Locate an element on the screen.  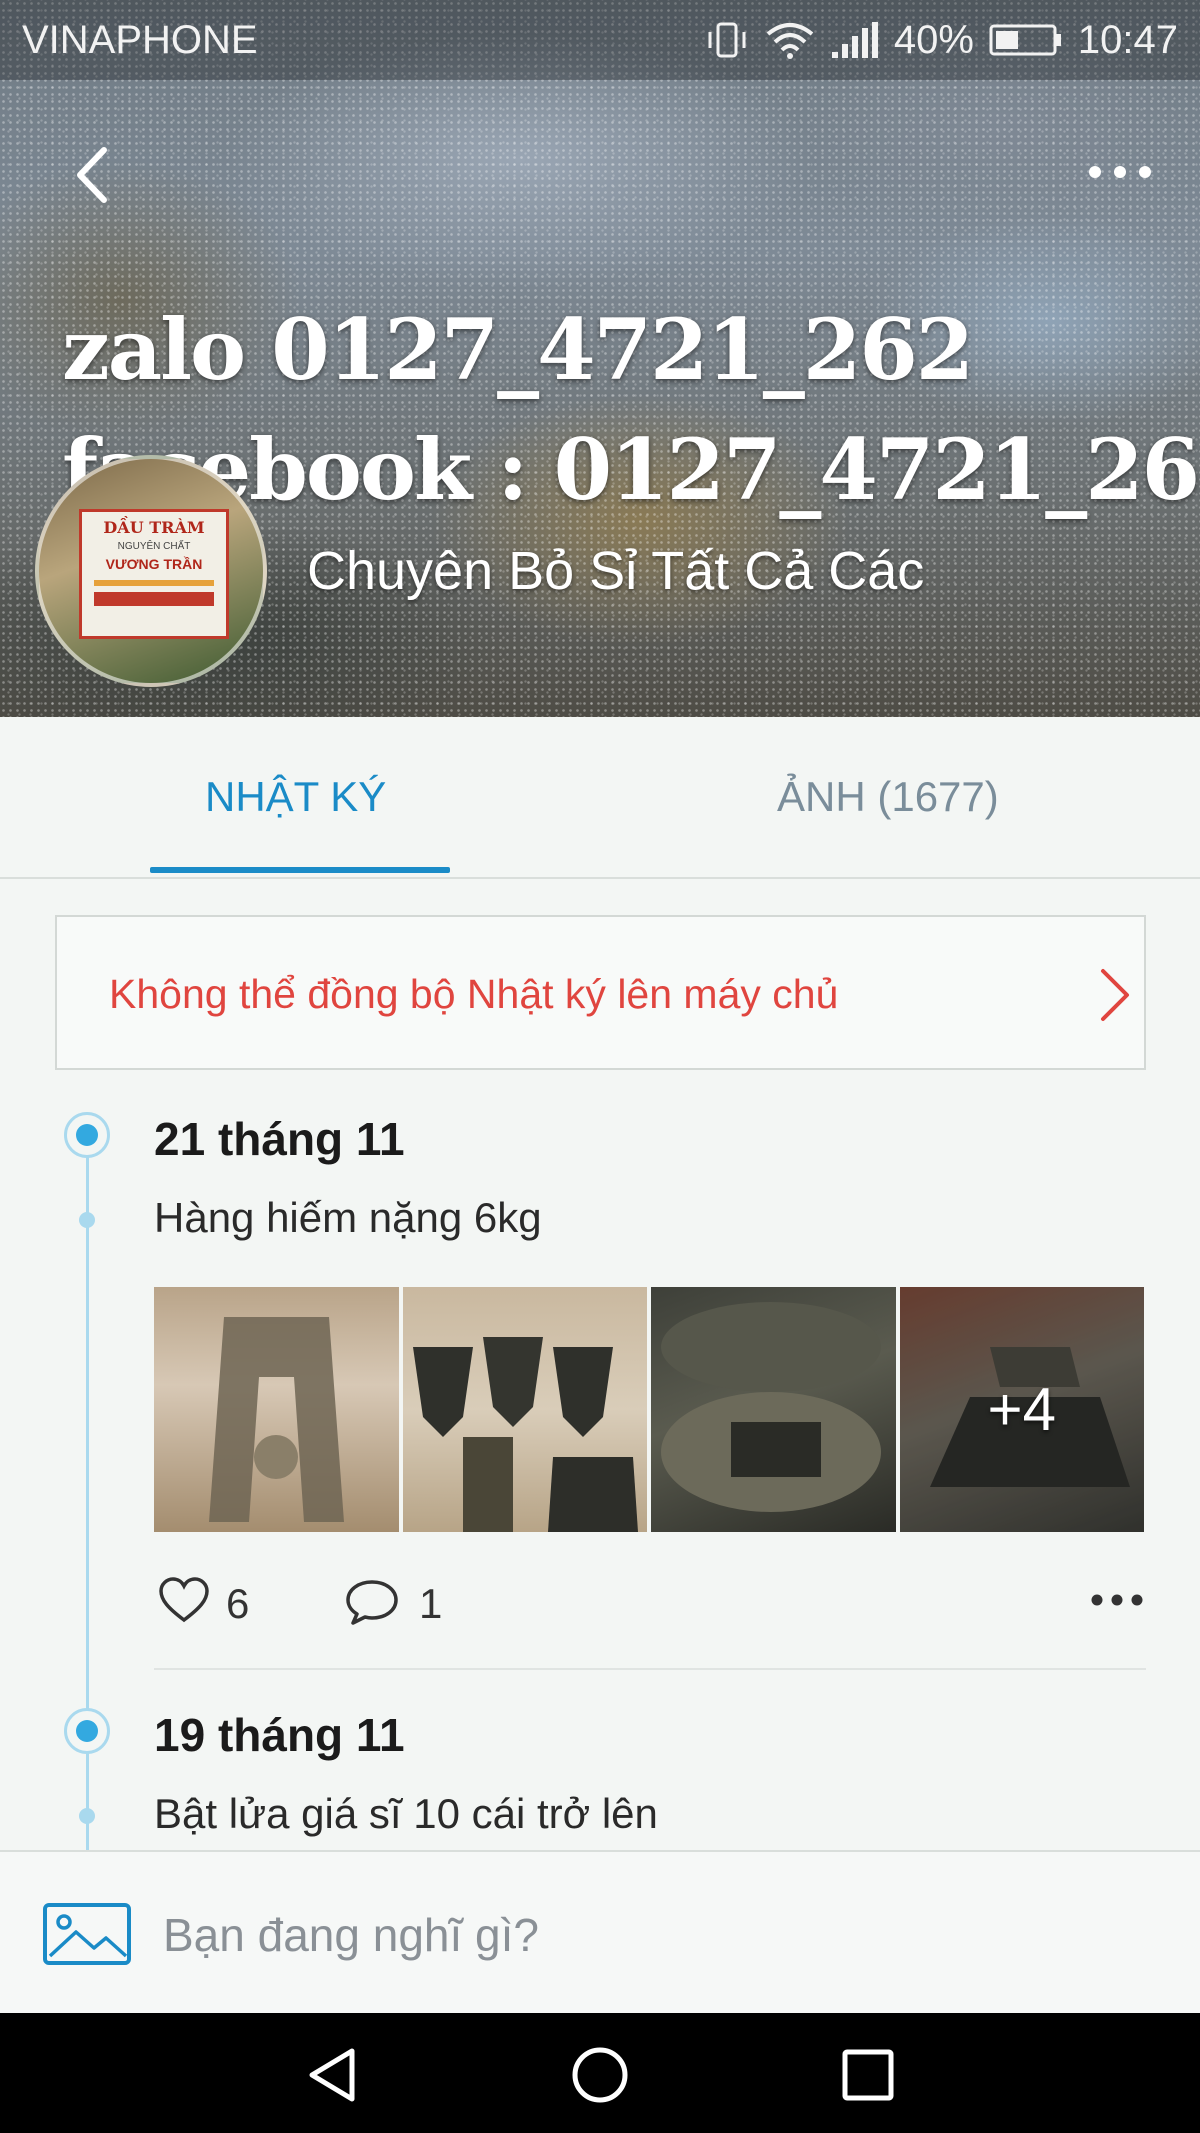
iron-dark-photo: +4 is located at coordinates (1021, 1409).